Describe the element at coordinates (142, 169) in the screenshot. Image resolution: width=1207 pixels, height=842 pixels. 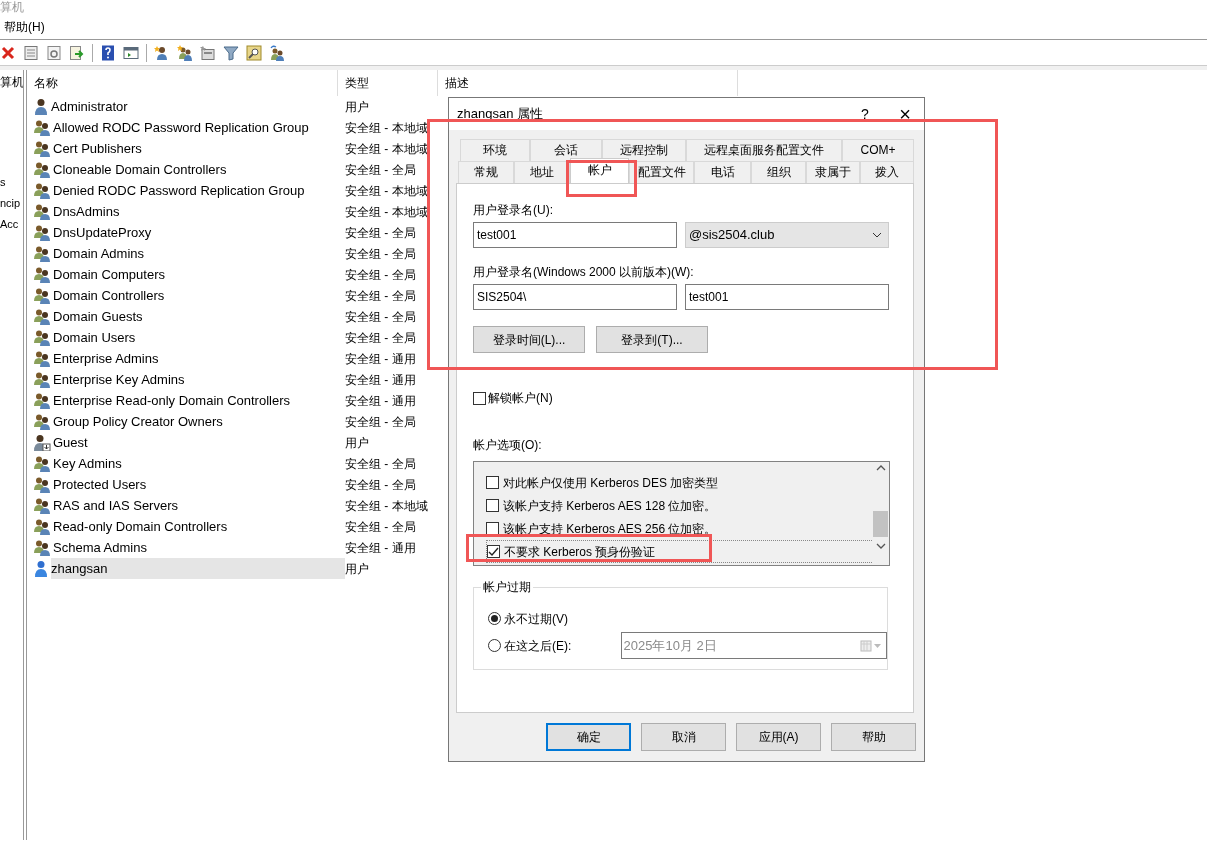
I see `list-item: Cloneable Domain Controllers` at that location.